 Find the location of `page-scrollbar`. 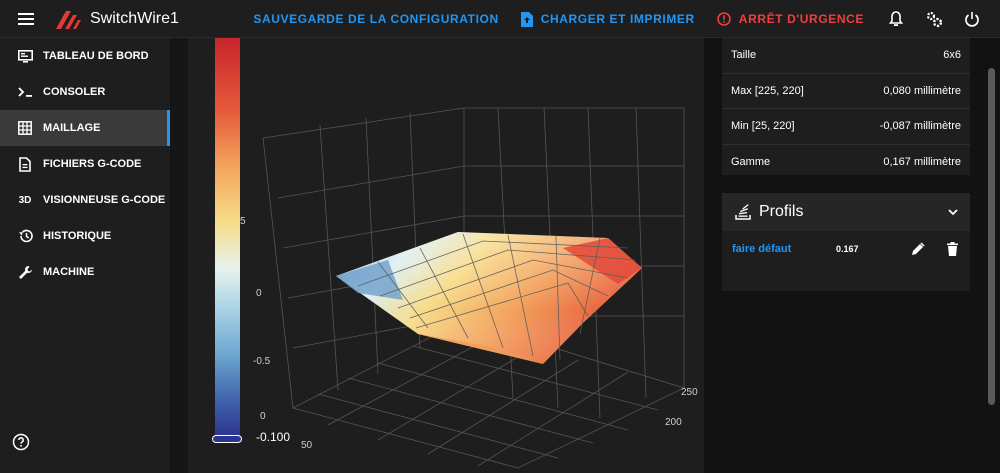

page-scrollbar is located at coordinates (991, 236).